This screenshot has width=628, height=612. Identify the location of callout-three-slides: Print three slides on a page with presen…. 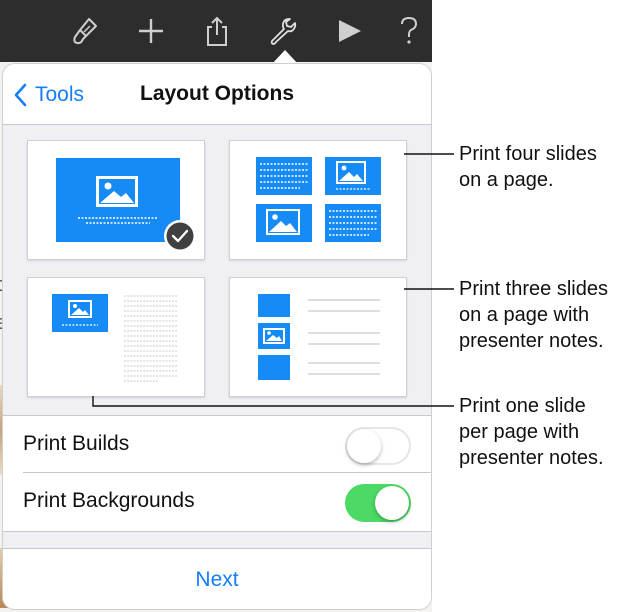
(533, 315).